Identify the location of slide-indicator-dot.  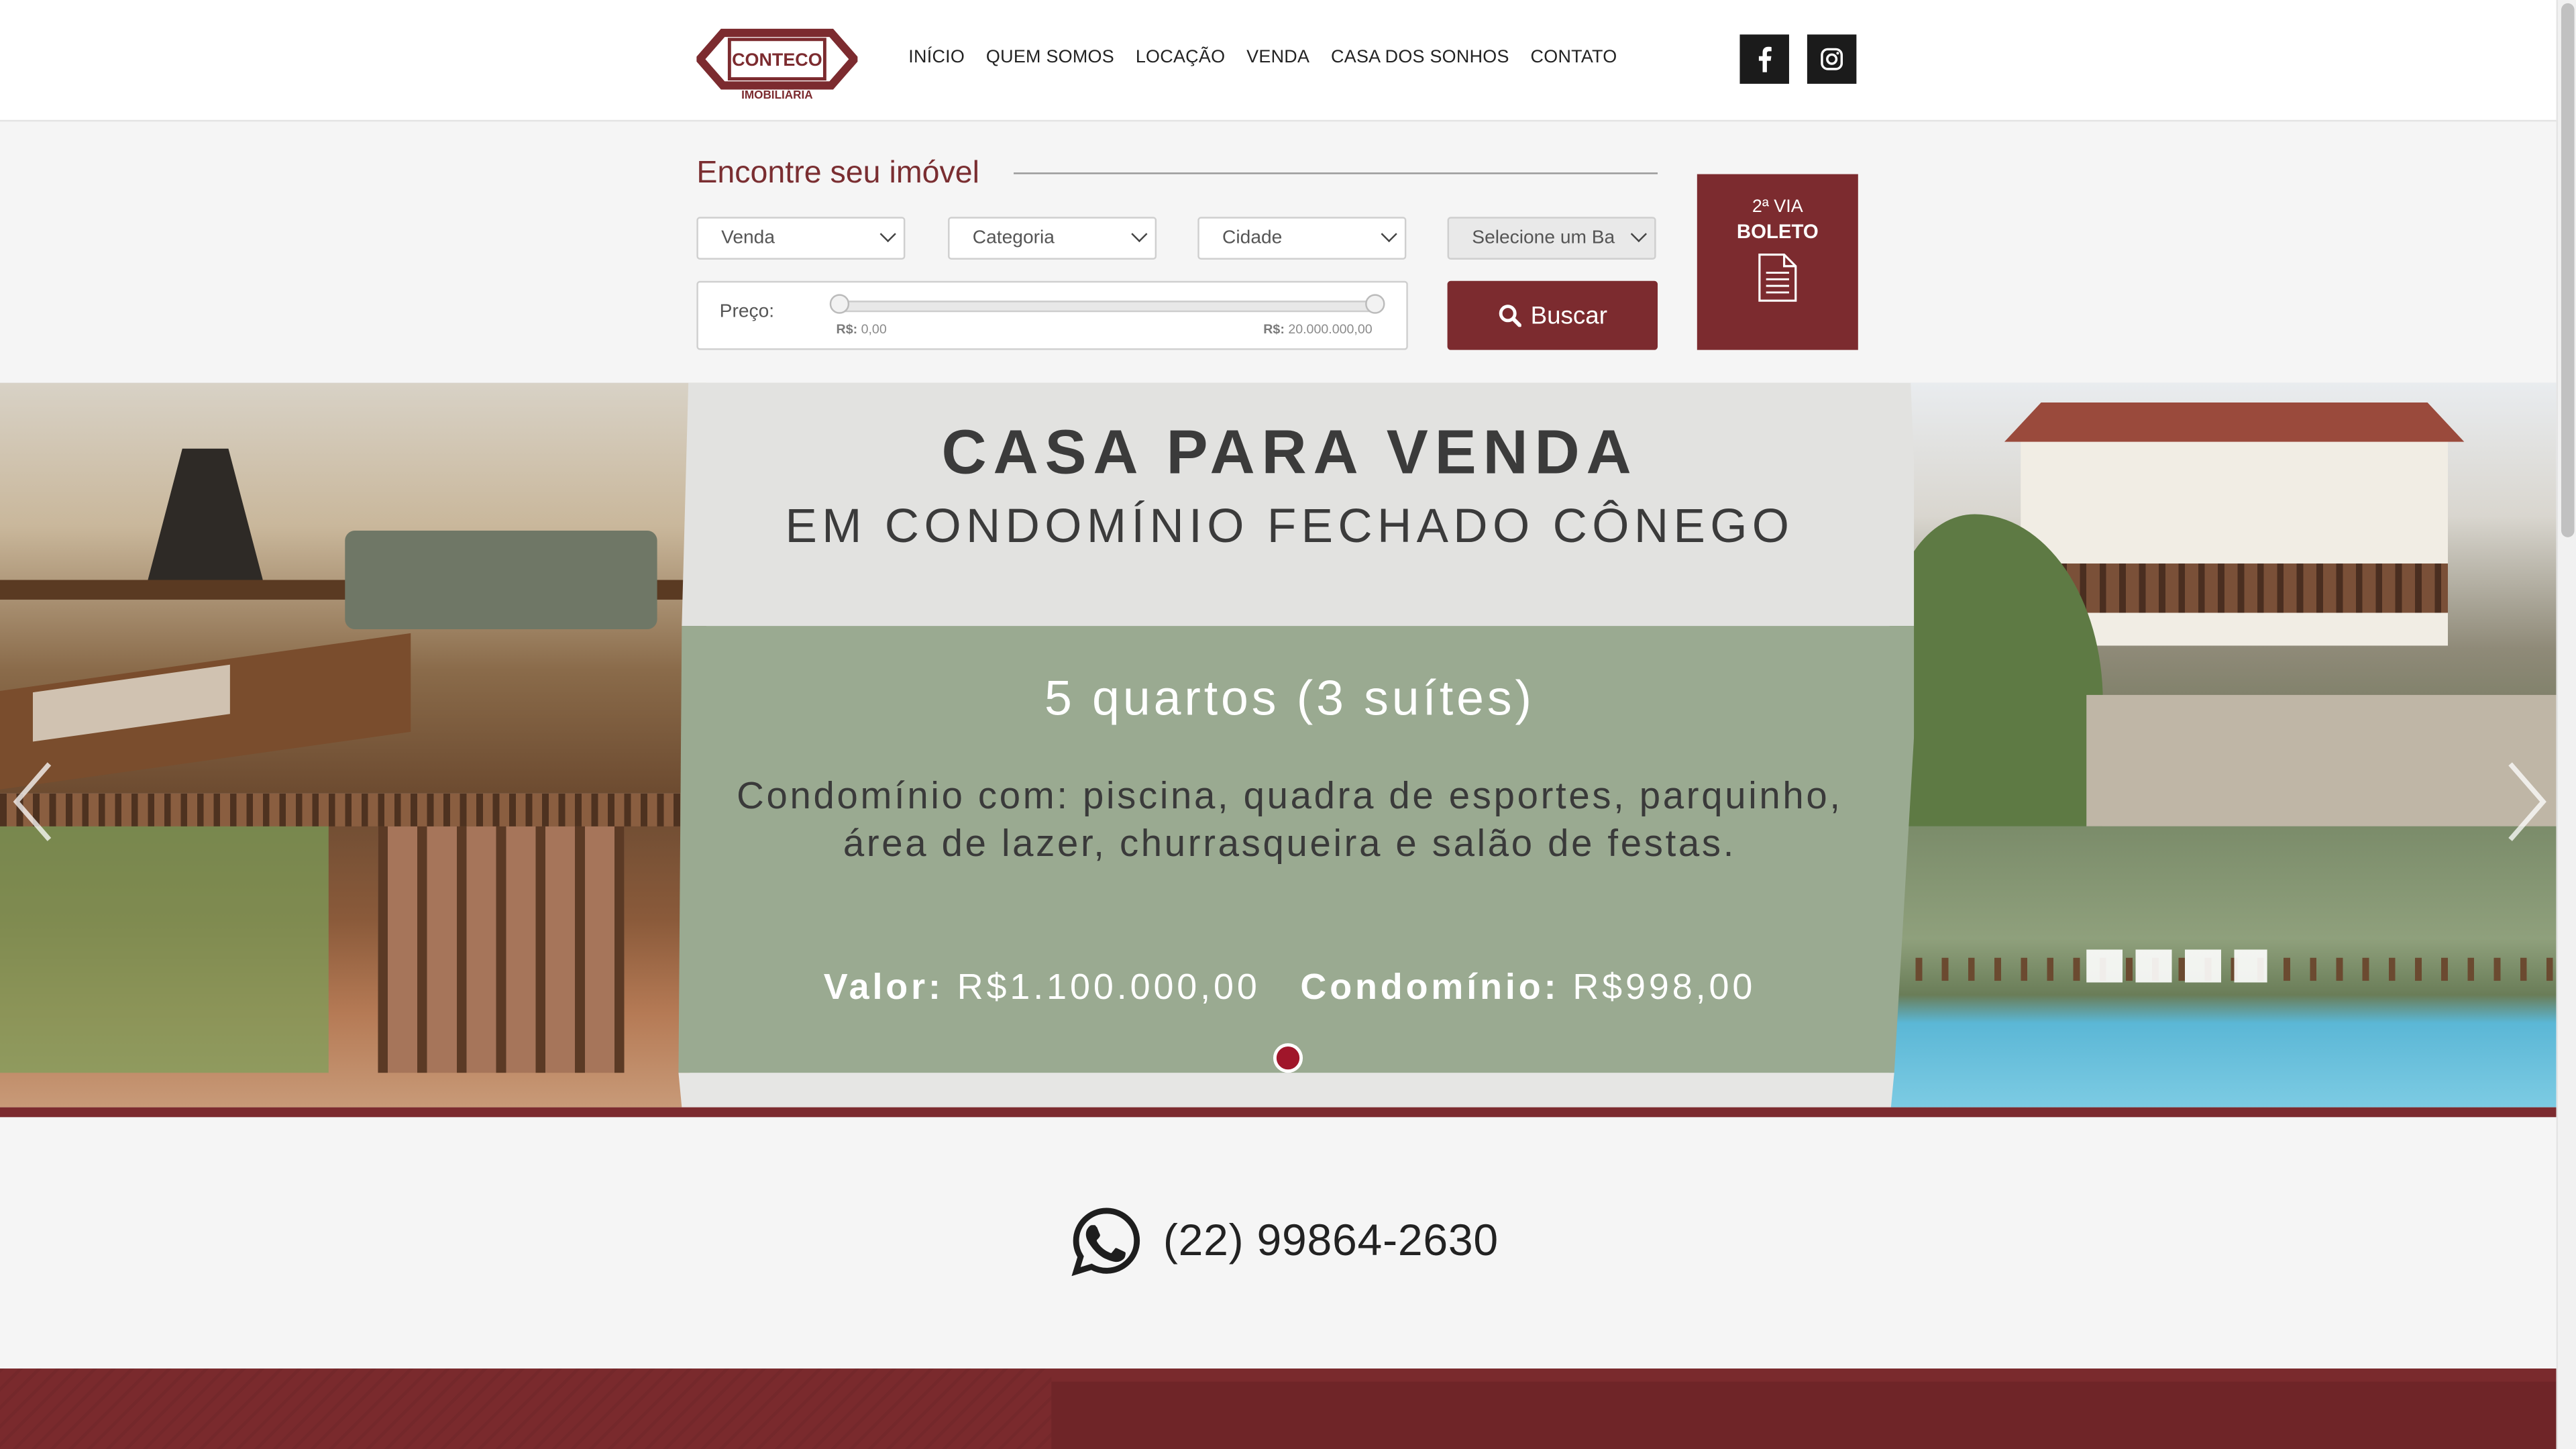
(1288, 1058).